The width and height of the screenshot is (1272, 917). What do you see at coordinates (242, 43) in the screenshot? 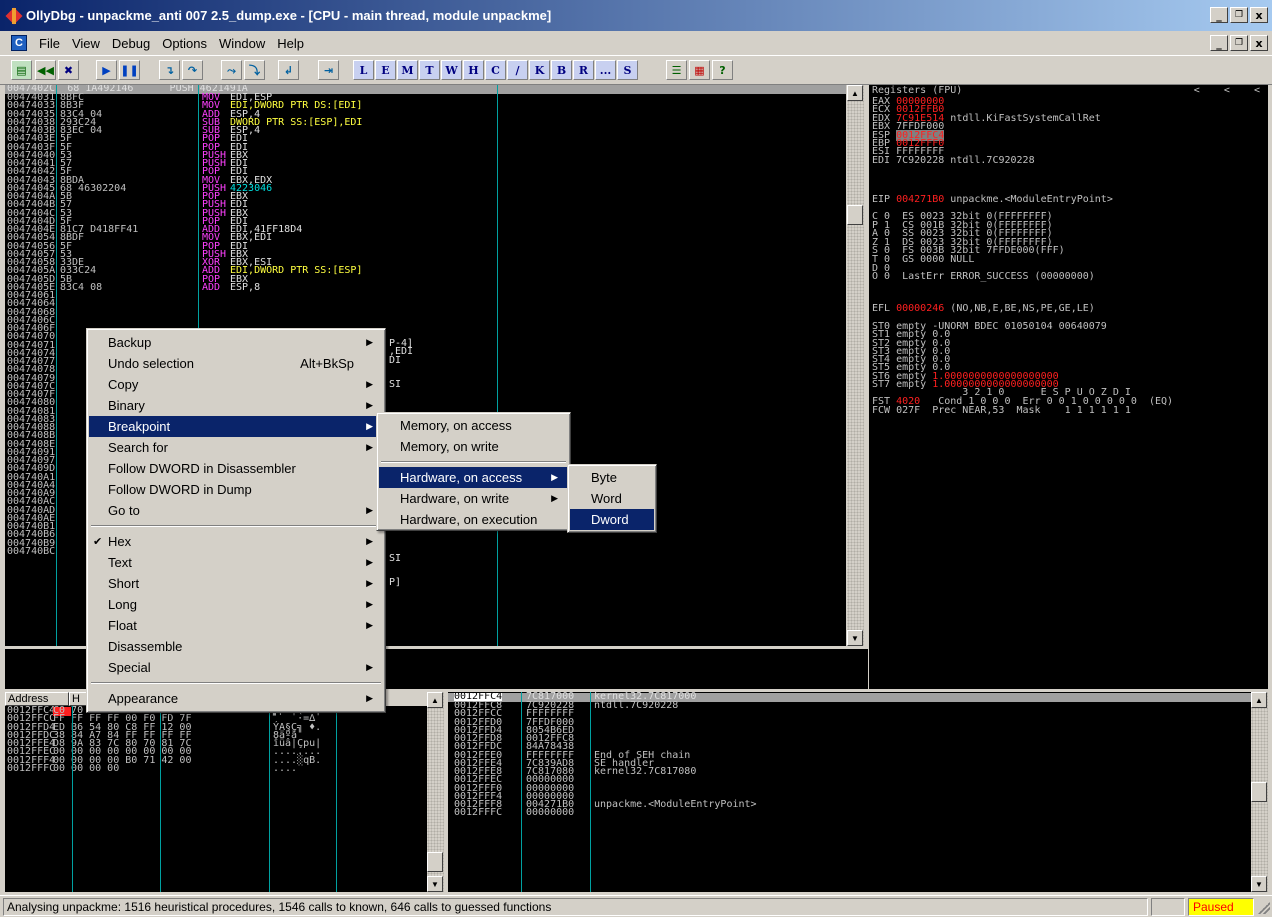
I see `menu-window: Window` at bounding box center [242, 43].